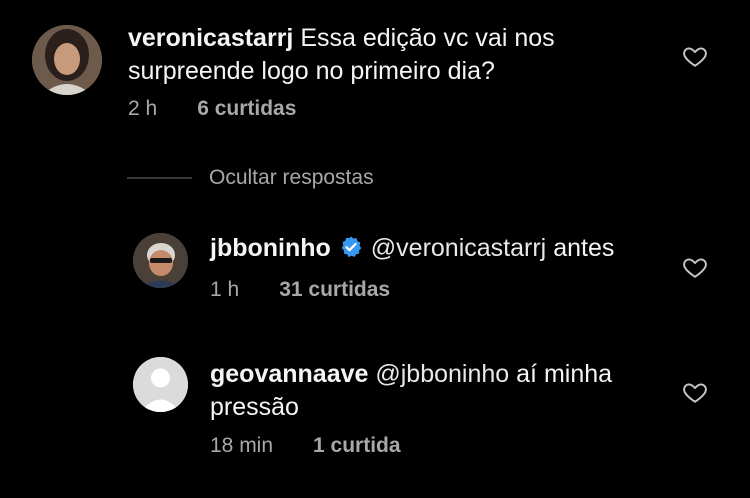 The image size is (750, 498). Describe the element at coordinates (334, 290) in the screenshot. I see `reply-likes: 31 curtidas` at that location.